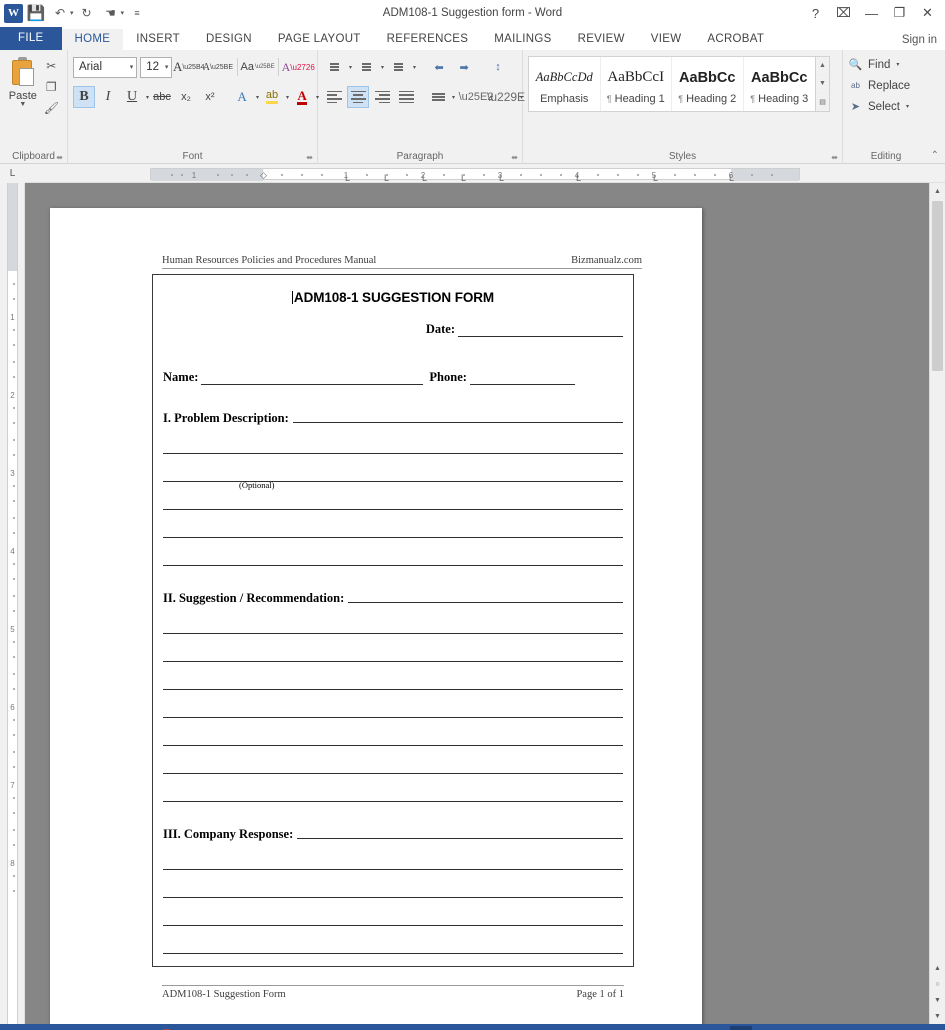 Image resolution: width=945 pixels, height=1030 pixels. Describe the element at coordinates (540, 329) in the screenshot. I see `date-input-line` at that location.